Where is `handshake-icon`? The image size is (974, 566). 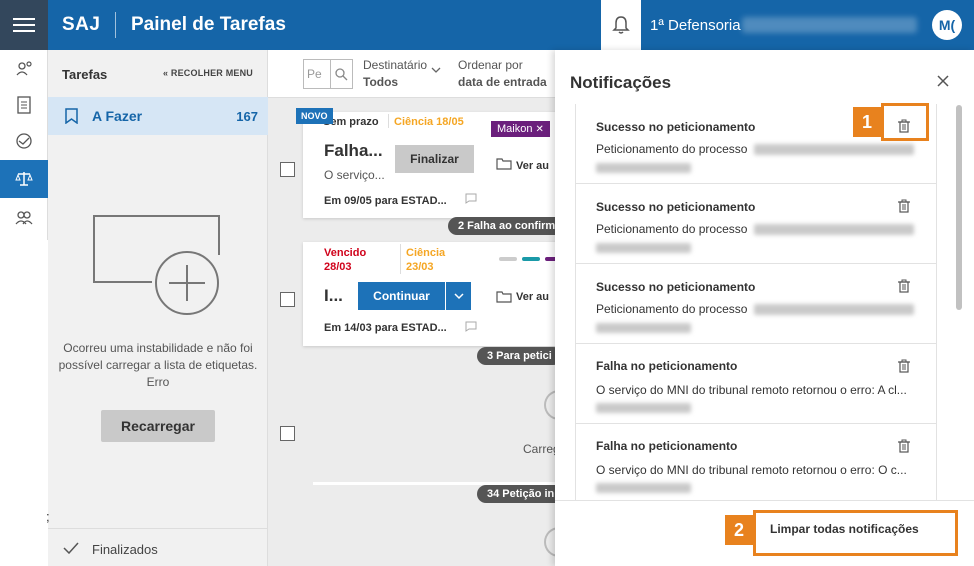
handshake-icon is located at coordinates (24, 141).